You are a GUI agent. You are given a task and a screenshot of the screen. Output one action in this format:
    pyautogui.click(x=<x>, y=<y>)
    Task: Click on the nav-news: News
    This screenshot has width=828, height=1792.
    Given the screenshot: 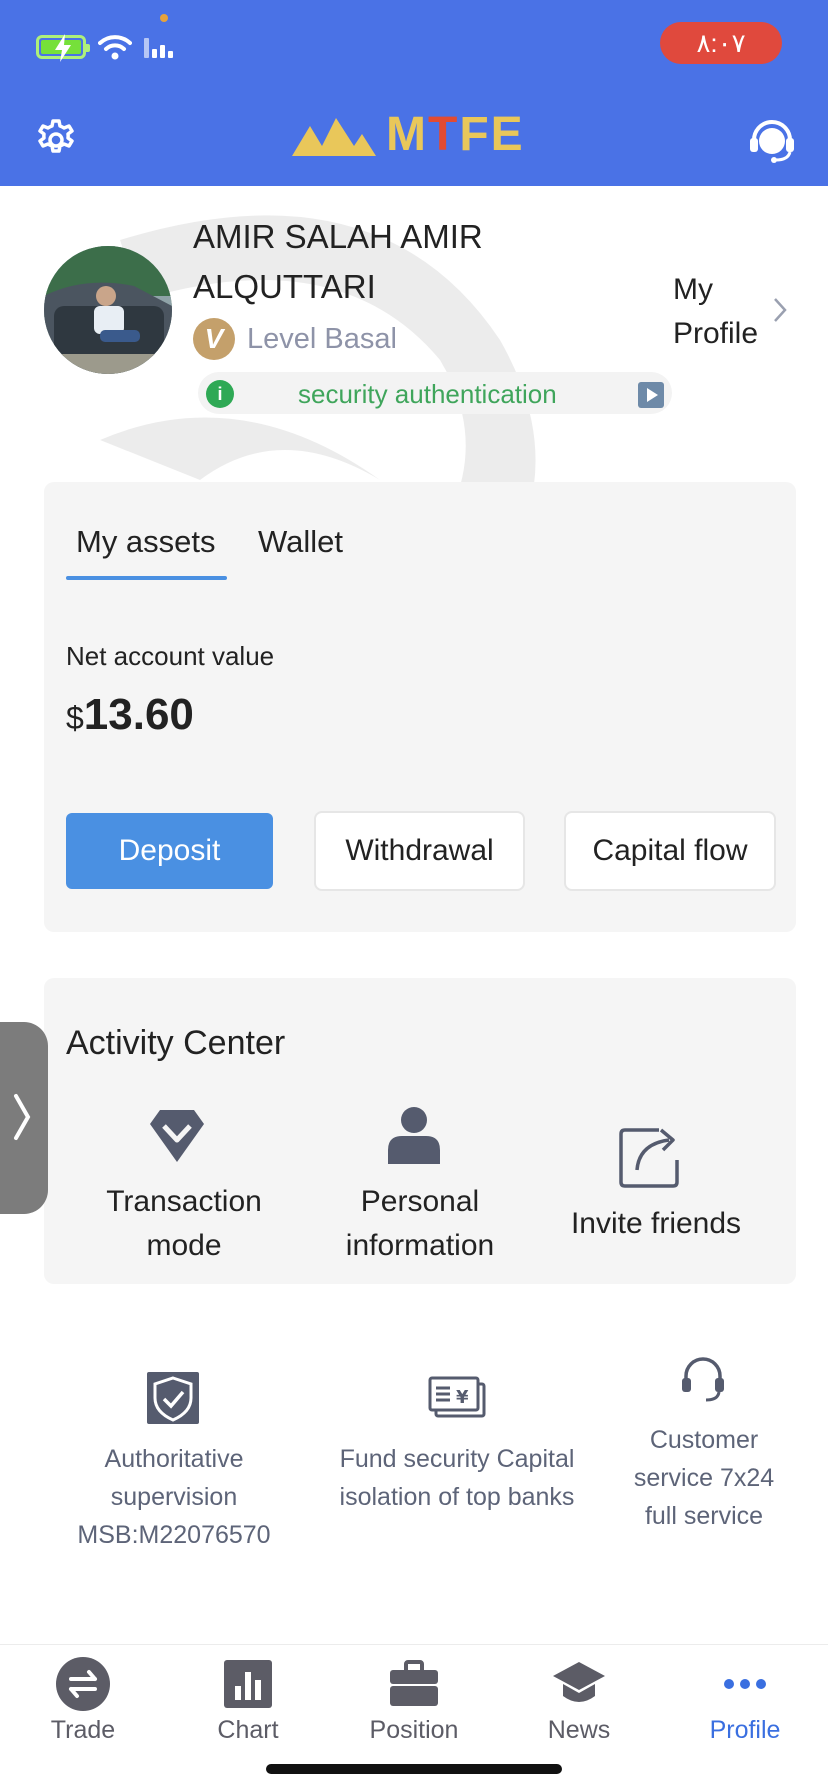 What is the action you would take?
    pyautogui.click(x=579, y=1700)
    